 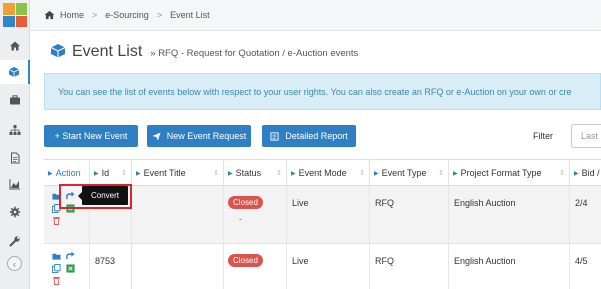 I want to click on column-header-id: ▶ Id ⇕, so click(x=110, y=173).